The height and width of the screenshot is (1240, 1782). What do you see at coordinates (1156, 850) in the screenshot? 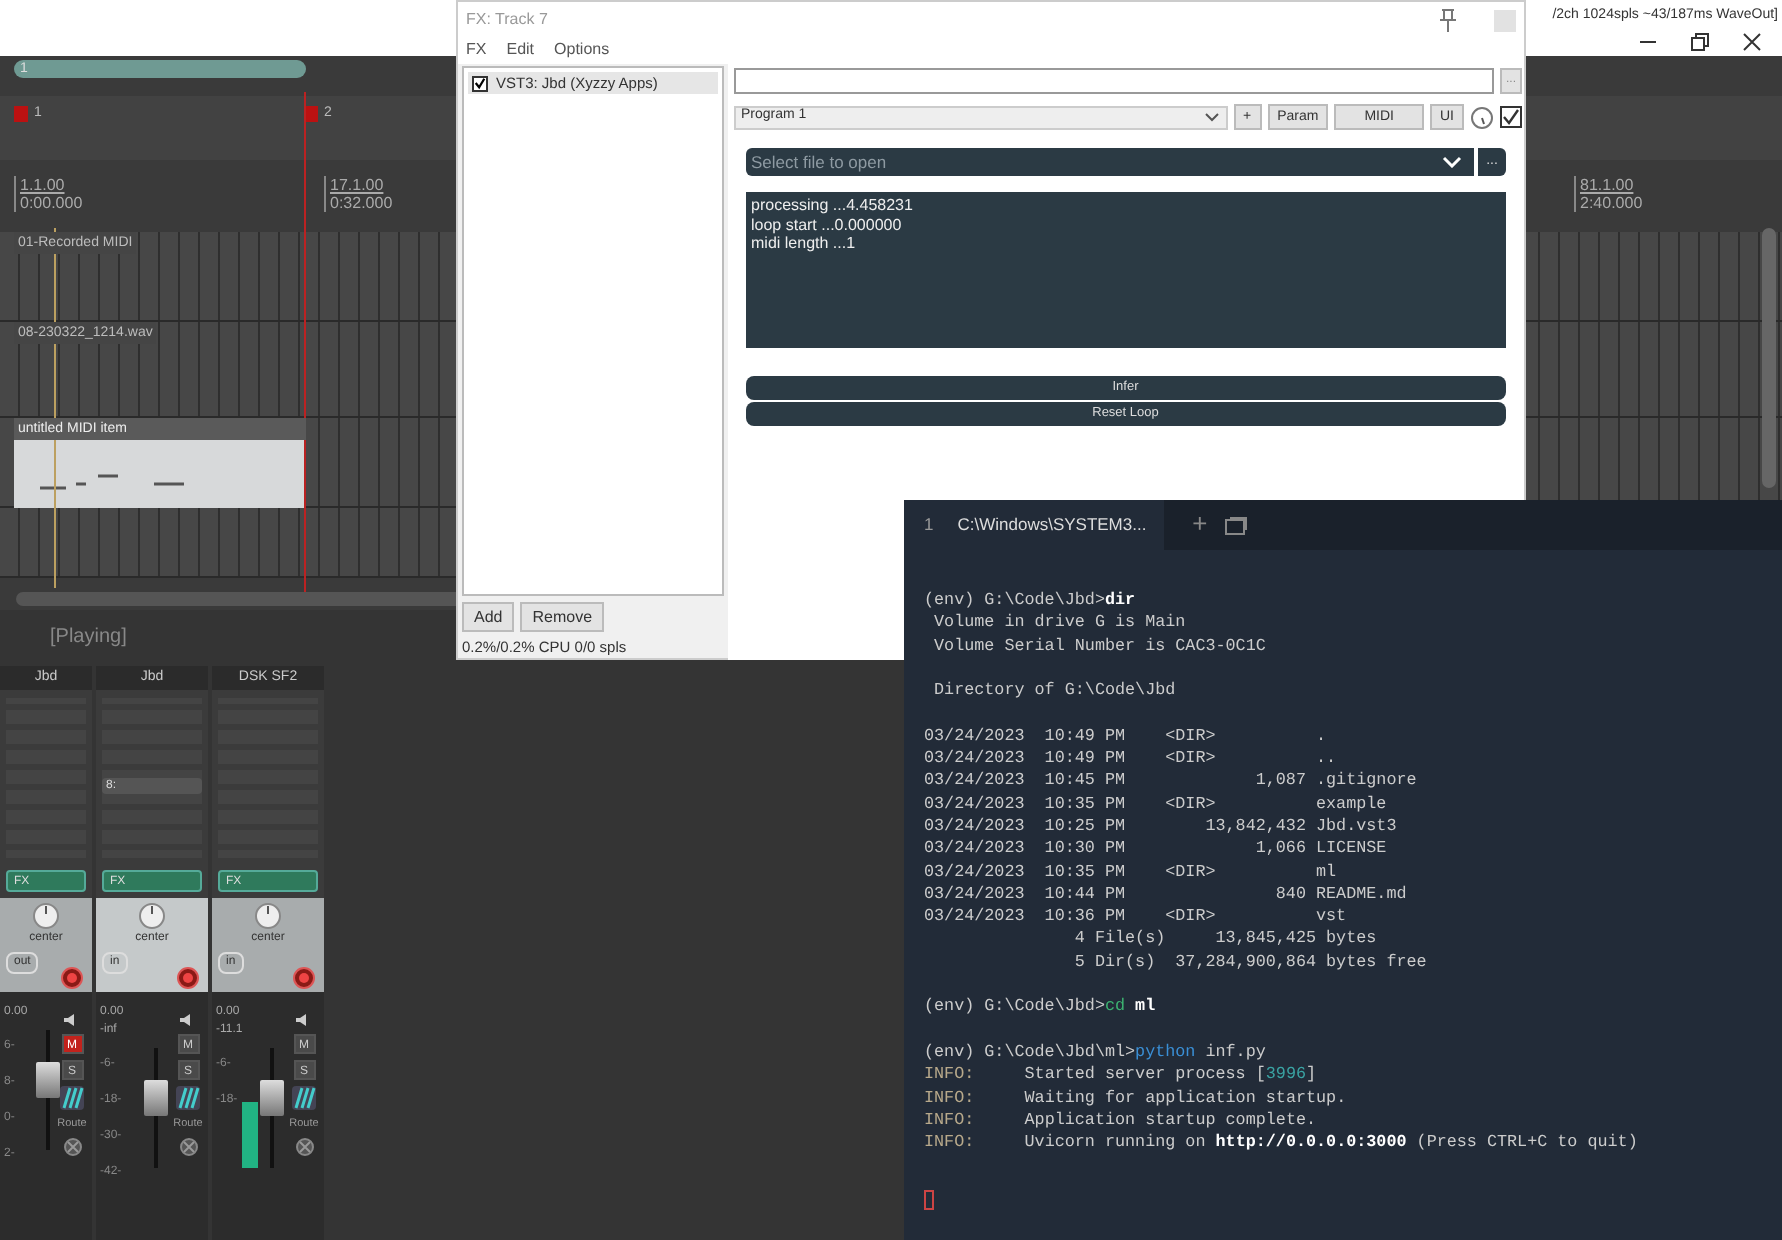
I see `terminal-line: 03/24/2023 10:30 PM 1,066 LICENSE` at bounding box center [1156, 850].